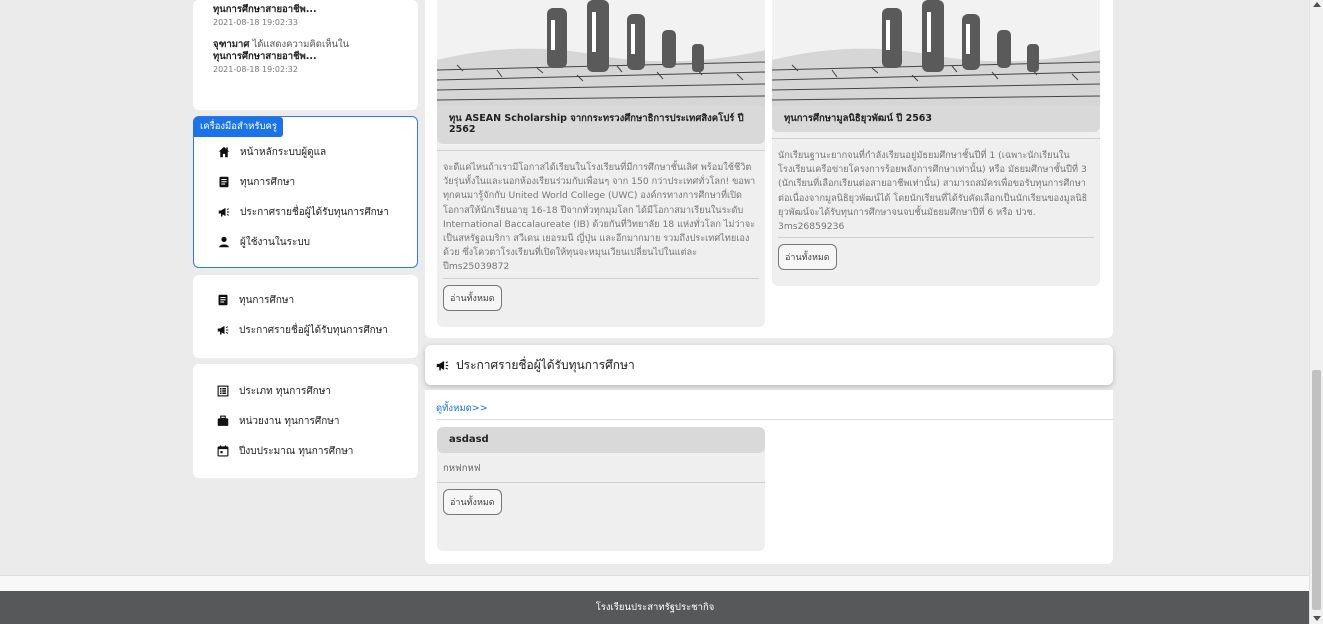  I want to click on menu-item-users: ผู้ใช้งานในระบบ, so click(305, 242).